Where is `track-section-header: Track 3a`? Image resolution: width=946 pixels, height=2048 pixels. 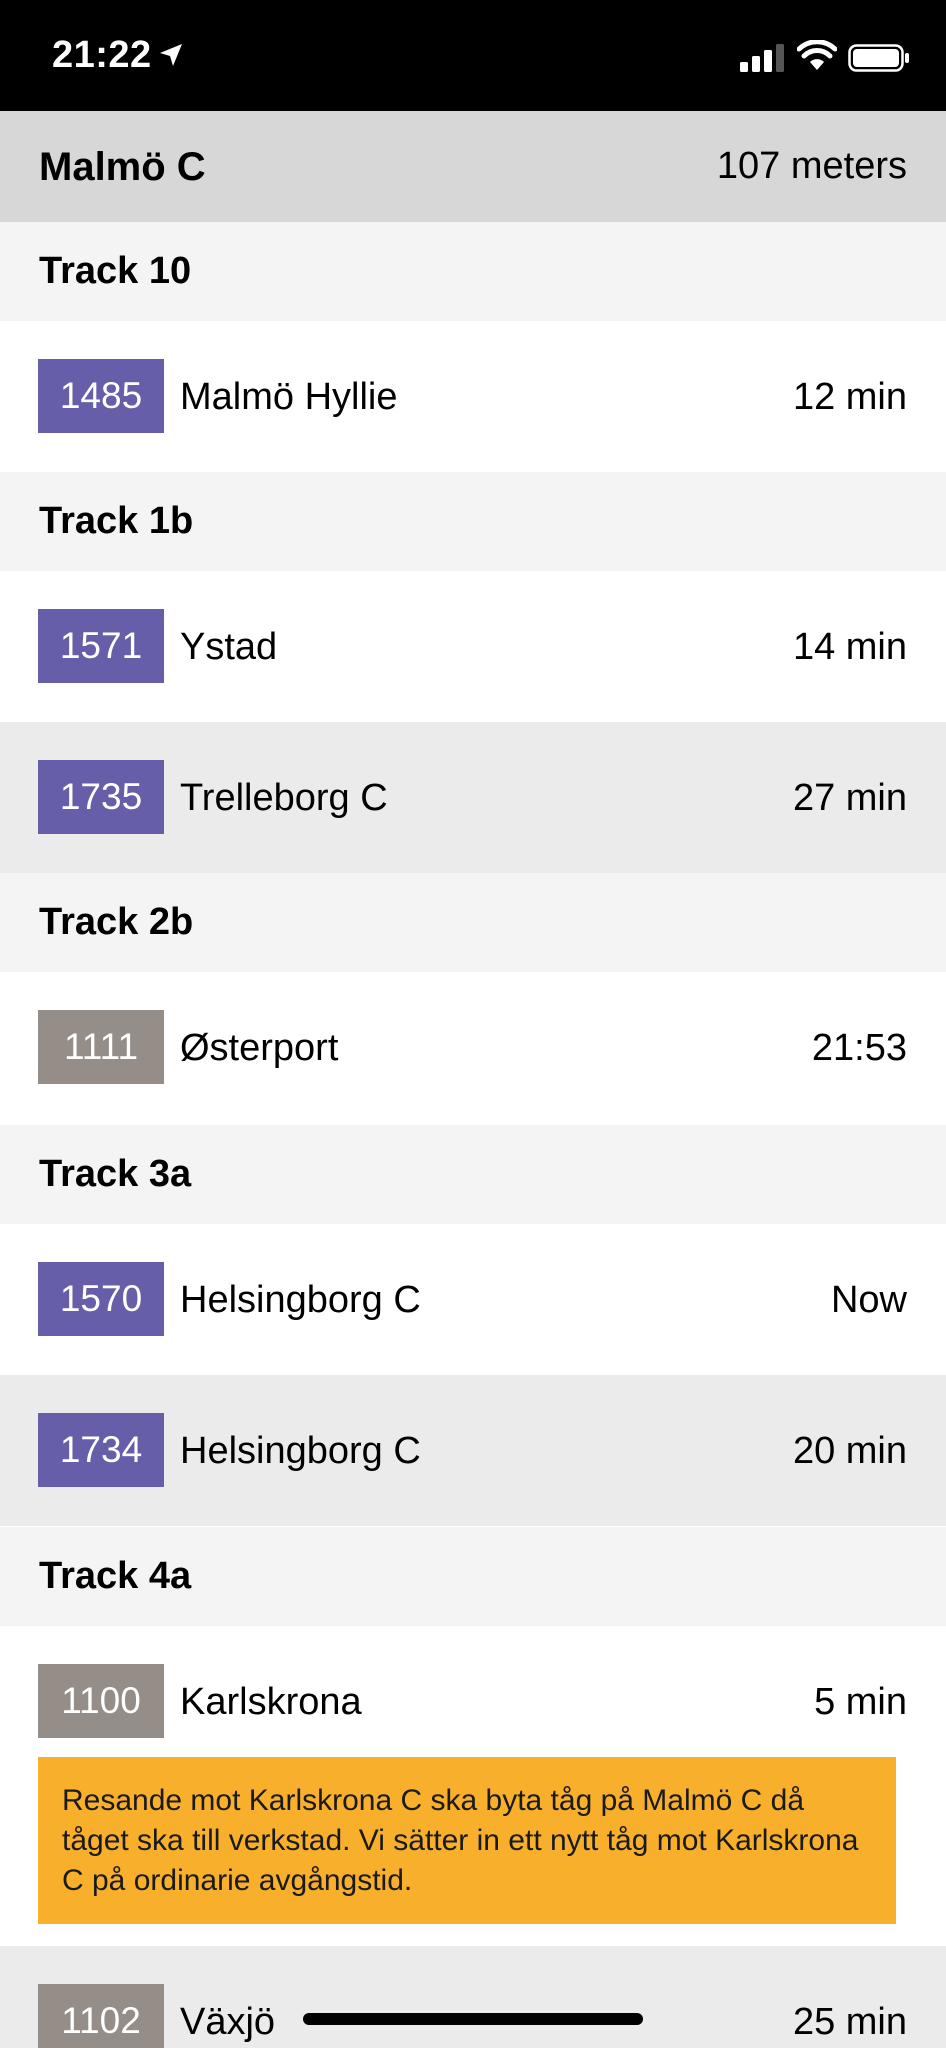 track-section-header: Track 3a is located at coordinates (473, 1174).